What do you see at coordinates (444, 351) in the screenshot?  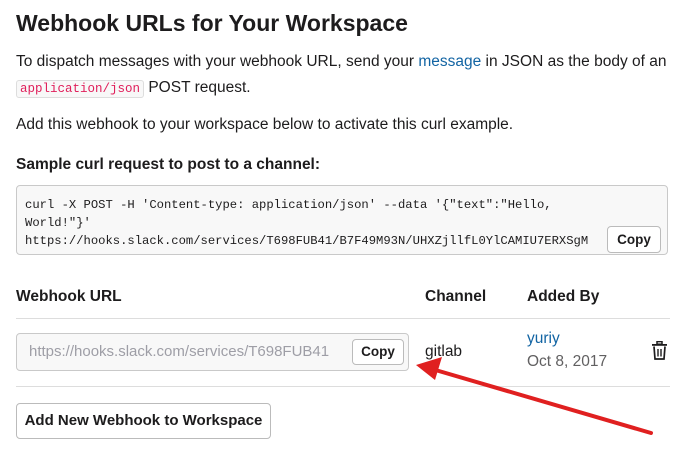 I see `channel-name: gitlab` at bounding box center [444, 351].